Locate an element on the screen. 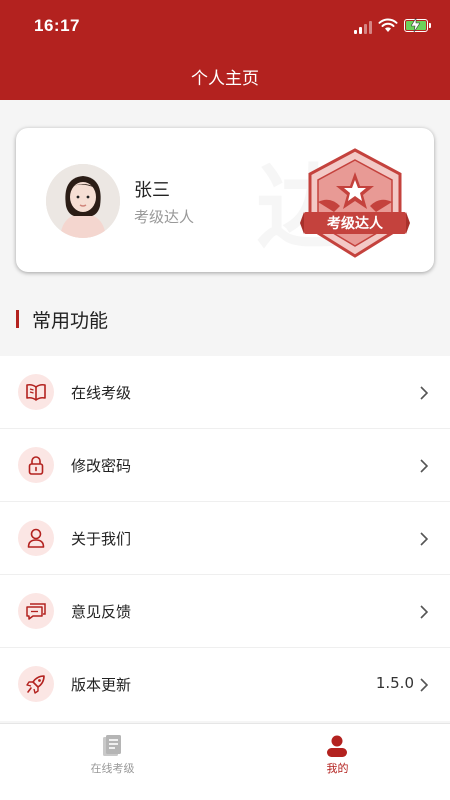 This screenshot has height=800, width=450. menu-item-label: 关于我们 is located at coordinates (101, 539).